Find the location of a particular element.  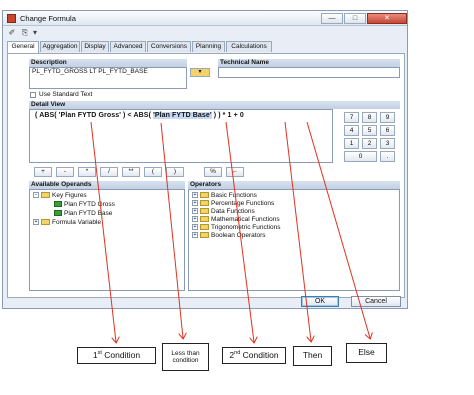

arrow-first-condition is located at coordinates (103, 231).